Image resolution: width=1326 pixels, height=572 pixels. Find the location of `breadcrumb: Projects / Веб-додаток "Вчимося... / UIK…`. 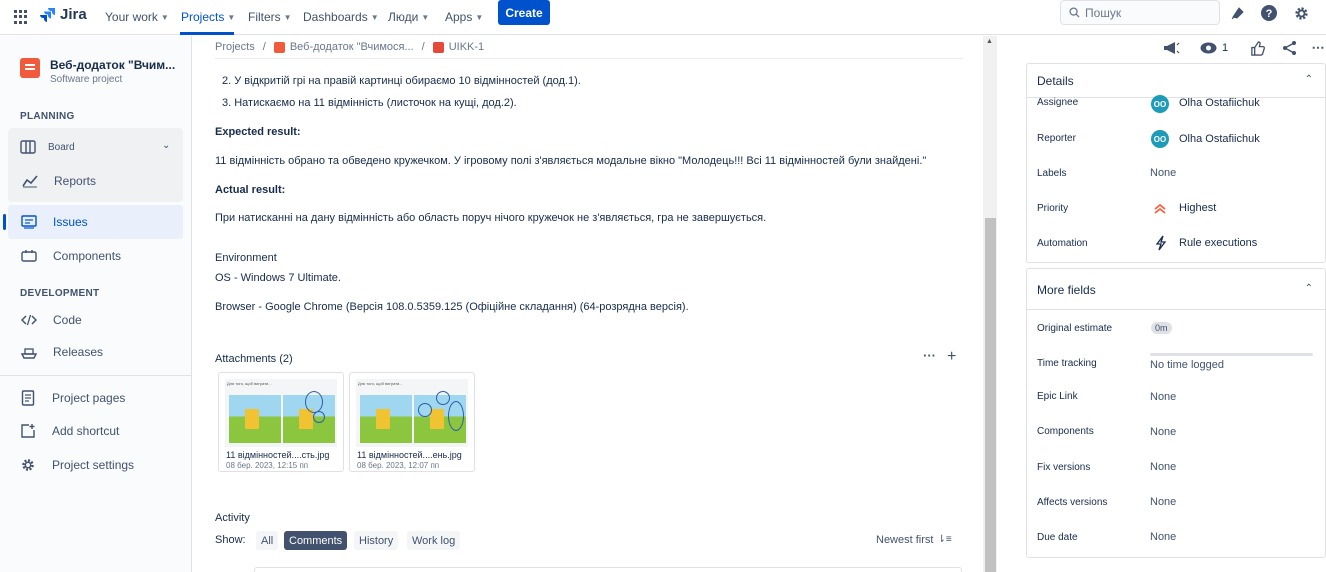

breadcrumb: Projects / Веб-додаток "Вчимося... / UIK… is located at coordinates (349, 47).